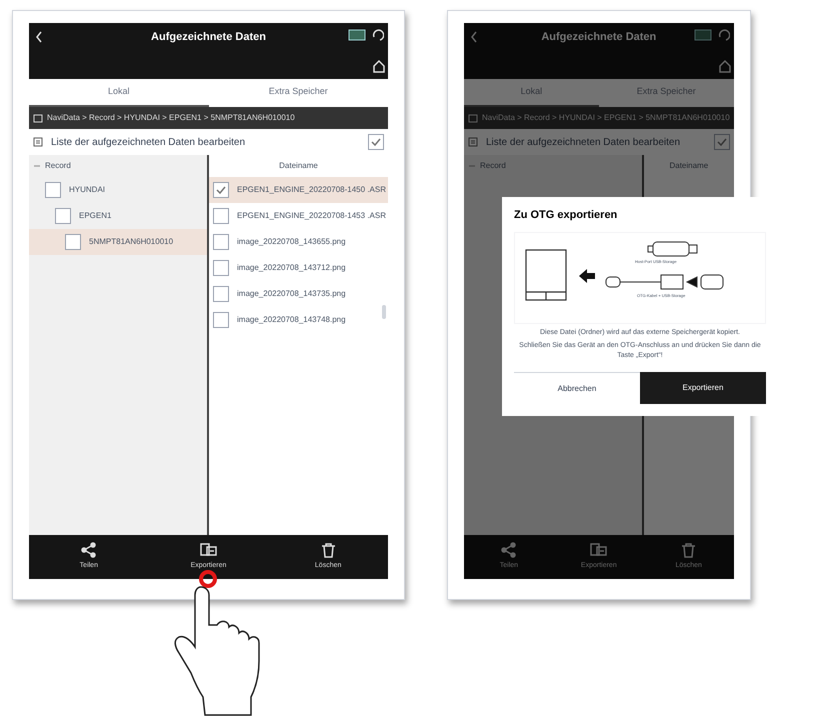 The width and height of the screenshot is (834, 716). Describe the element at coordinates (118, 242) in the screenshot. I see `tree-item: 5NMPT81AN6H010010` at that location.